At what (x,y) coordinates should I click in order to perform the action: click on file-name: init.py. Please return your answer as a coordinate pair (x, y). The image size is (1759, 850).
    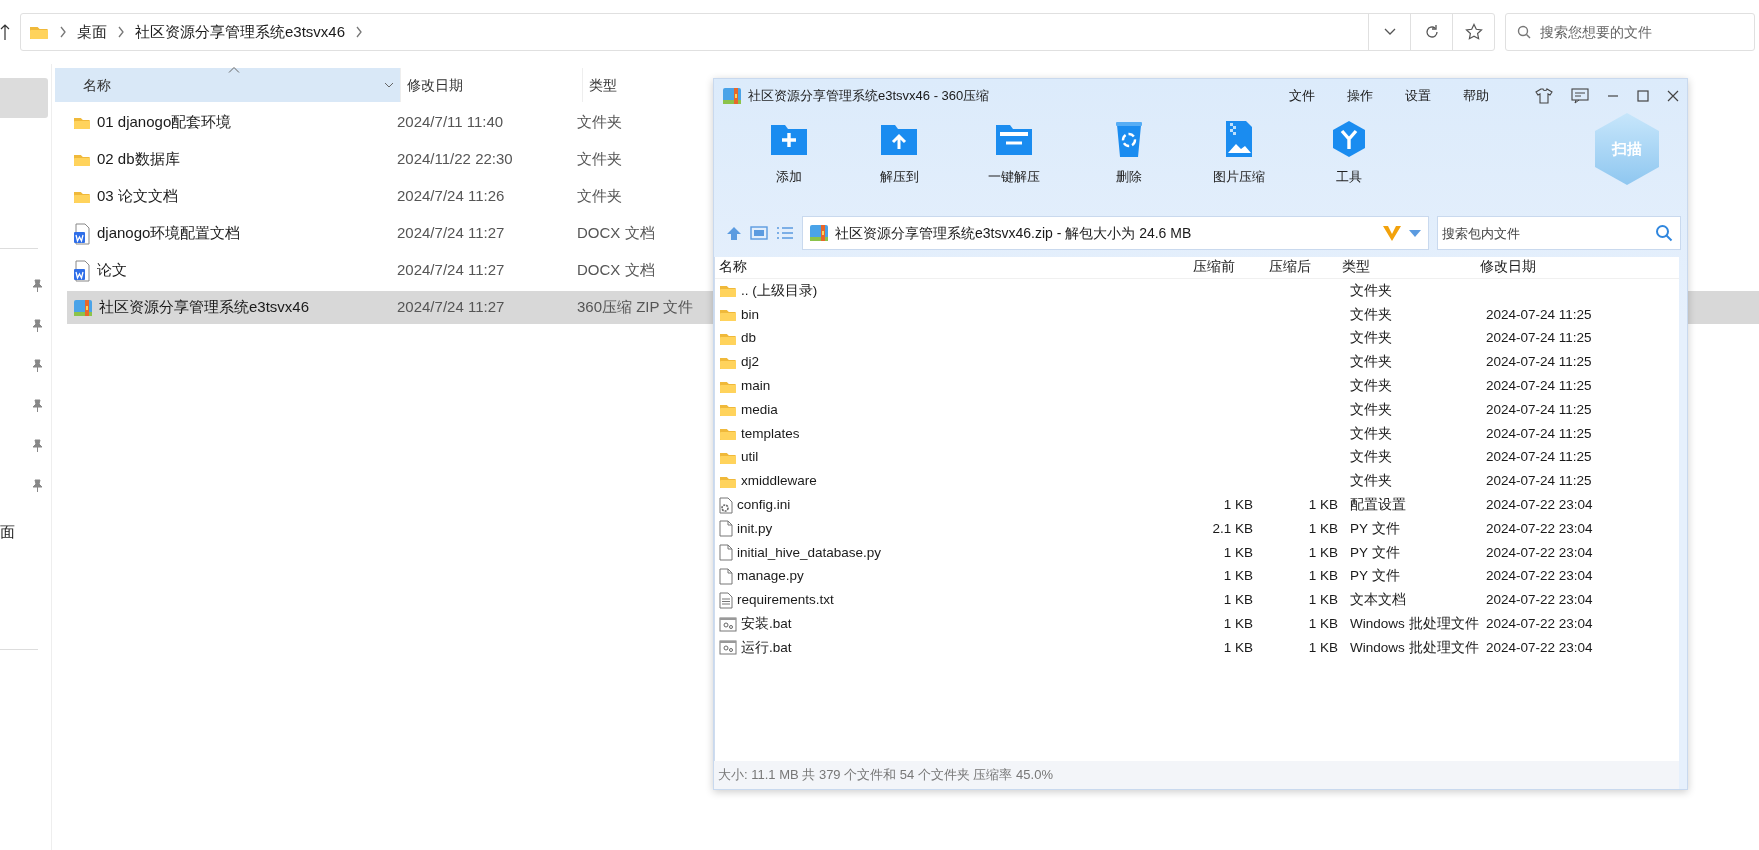
    Looking at the image, I should click on (755, 528).